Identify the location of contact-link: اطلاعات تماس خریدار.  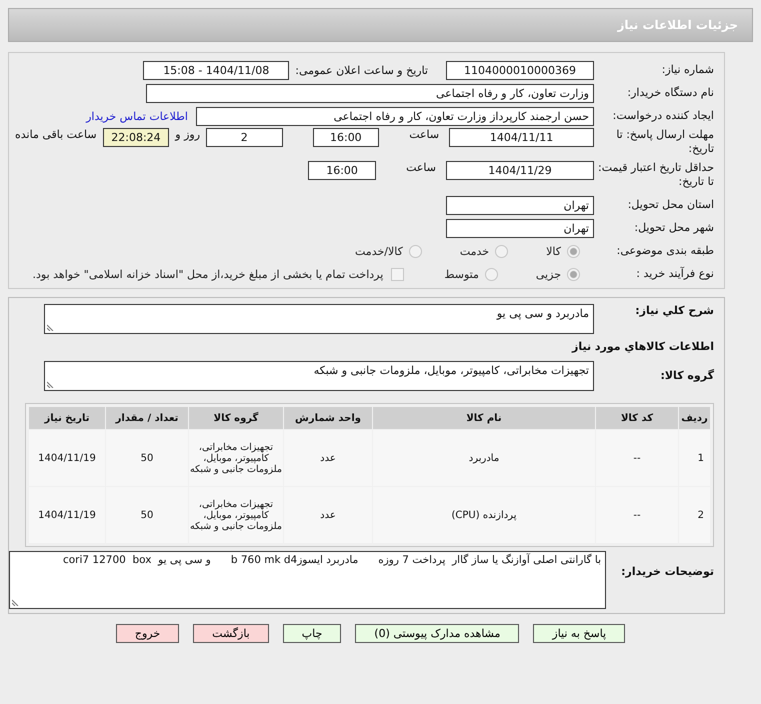
(137, 116).